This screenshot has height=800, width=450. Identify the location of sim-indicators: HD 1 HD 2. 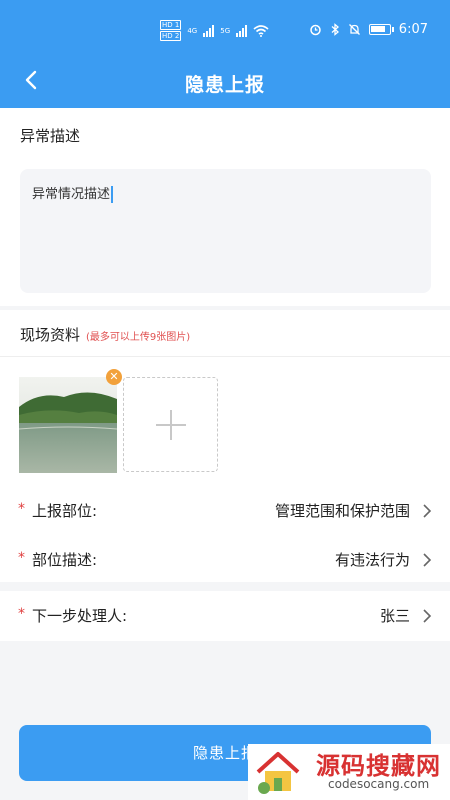
(171, 30).